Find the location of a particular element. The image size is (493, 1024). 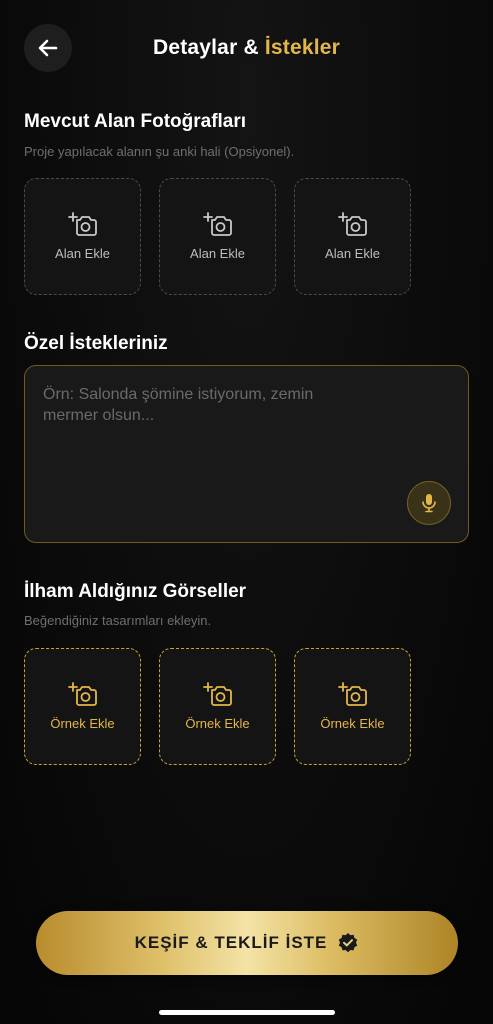

page-title: Detaylar & İstekler is located at coordinates (246, 48).